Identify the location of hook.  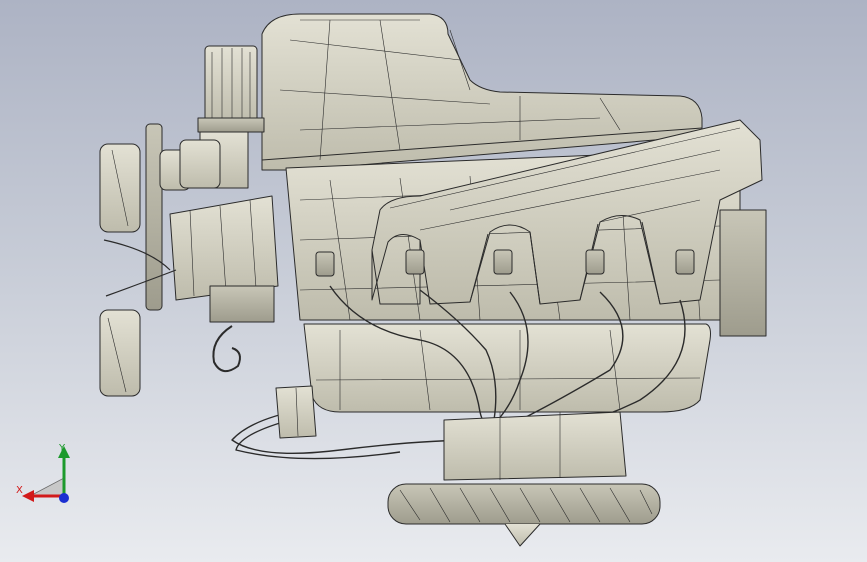
(226, 349).